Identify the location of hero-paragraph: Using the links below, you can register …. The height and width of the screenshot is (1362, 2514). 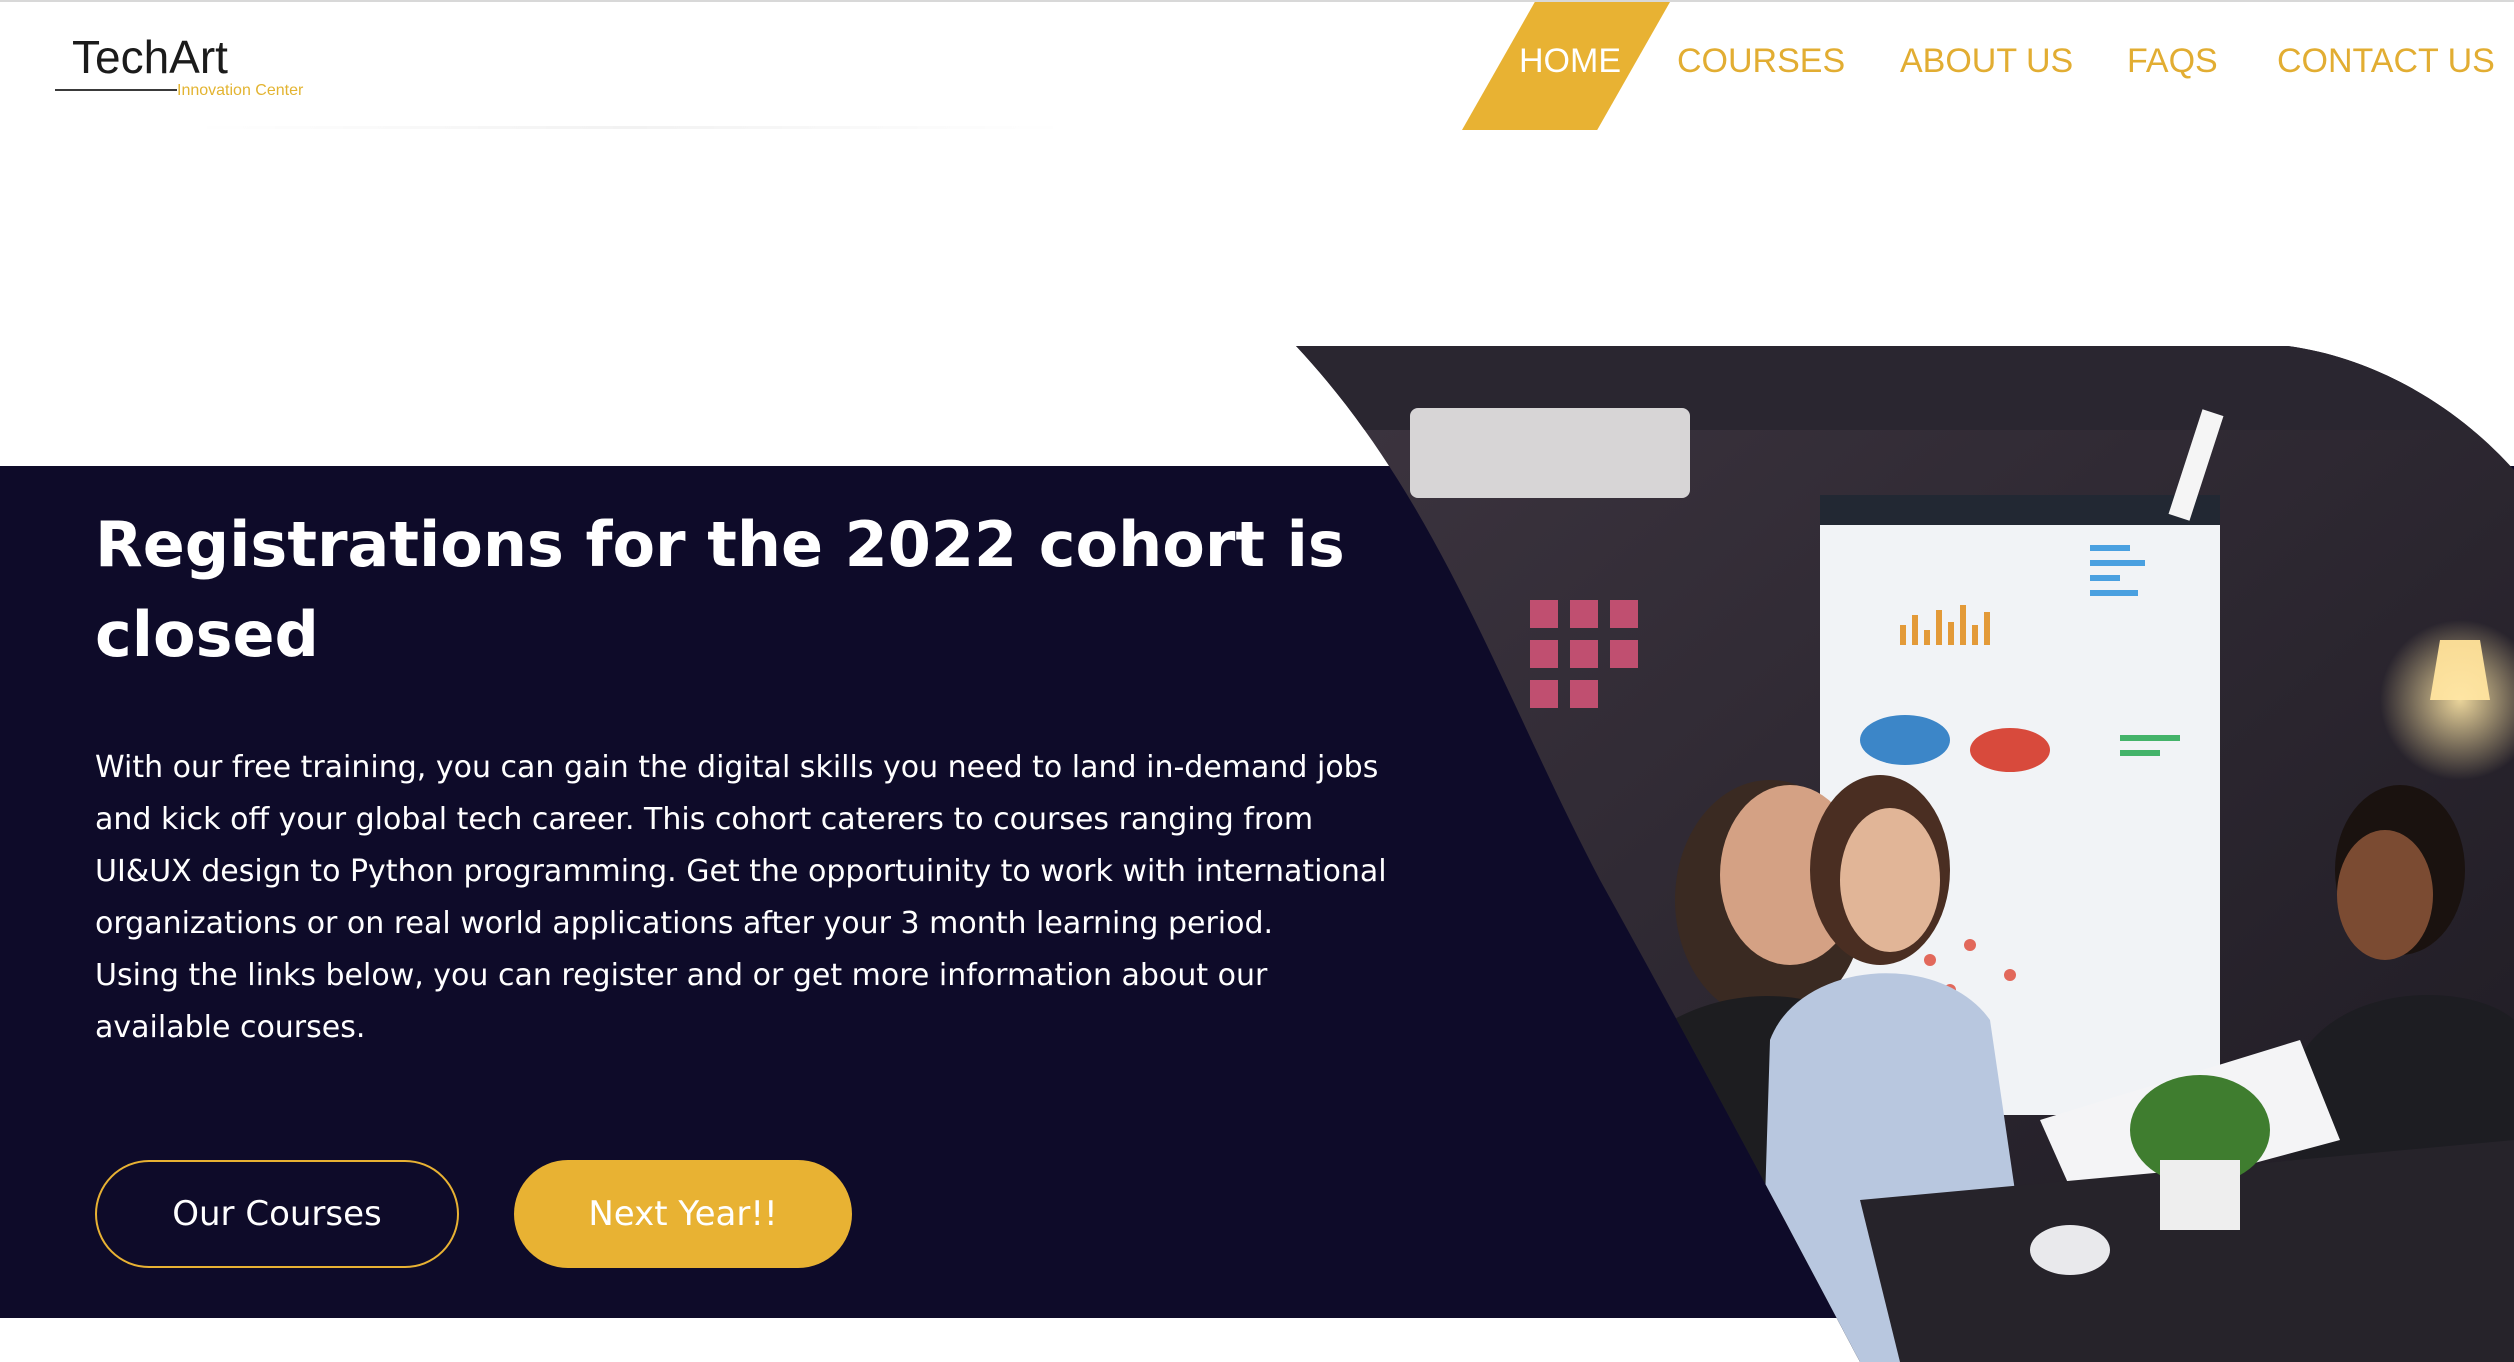
(681, 1001).